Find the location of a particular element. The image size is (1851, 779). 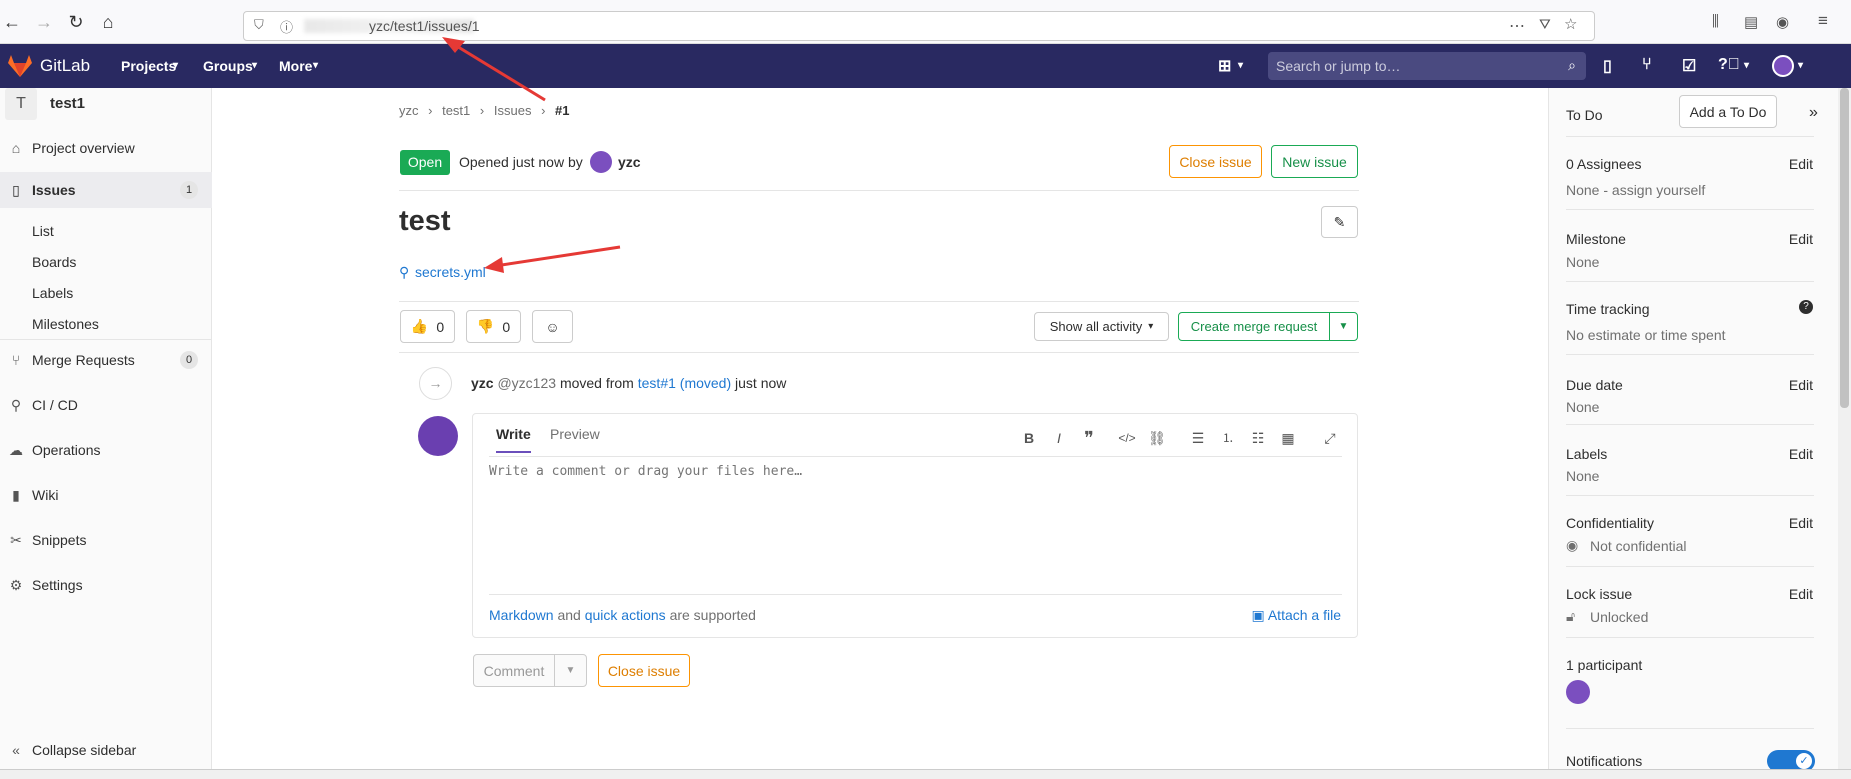

search-input: Search or jump to… ⌕ is located at coordinates (1427, 66).